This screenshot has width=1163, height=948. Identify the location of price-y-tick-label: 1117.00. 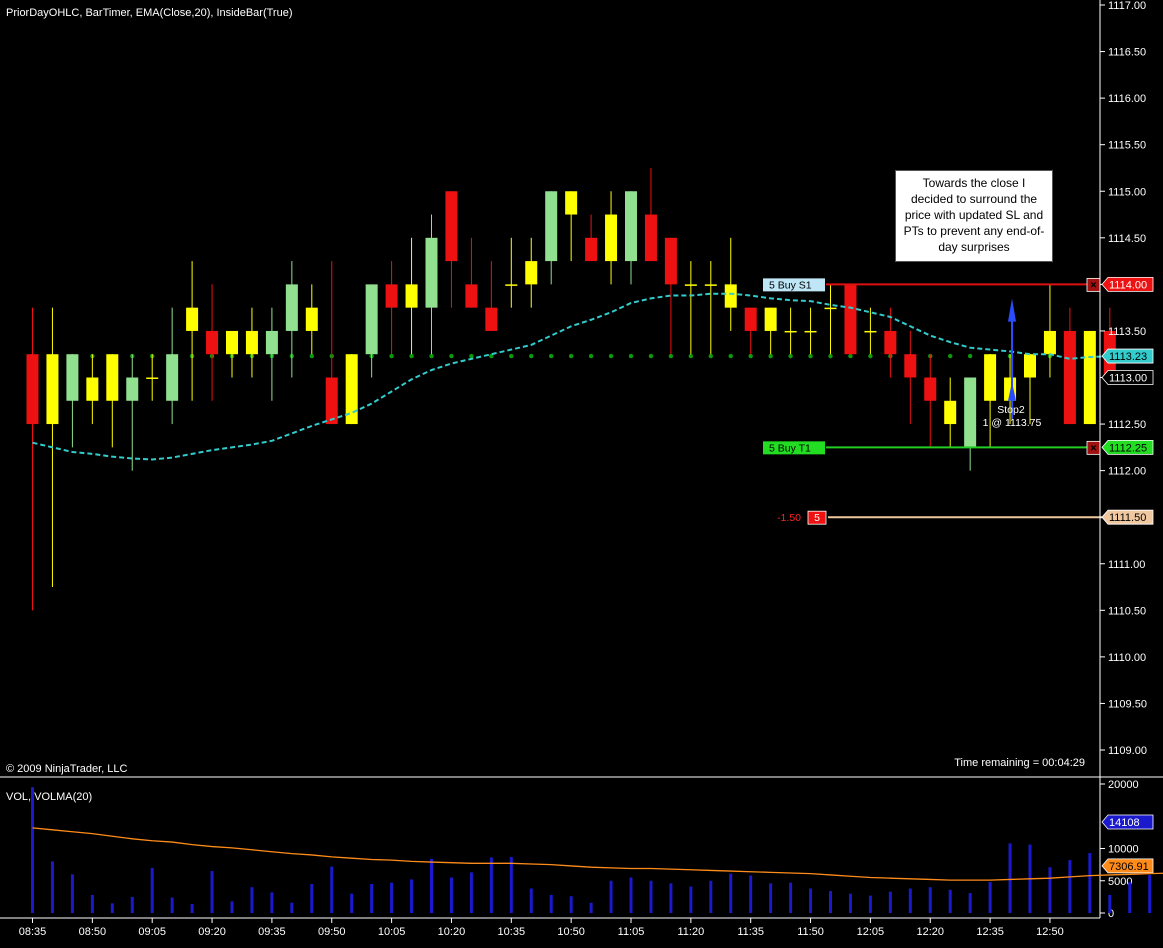
(1127, 6).